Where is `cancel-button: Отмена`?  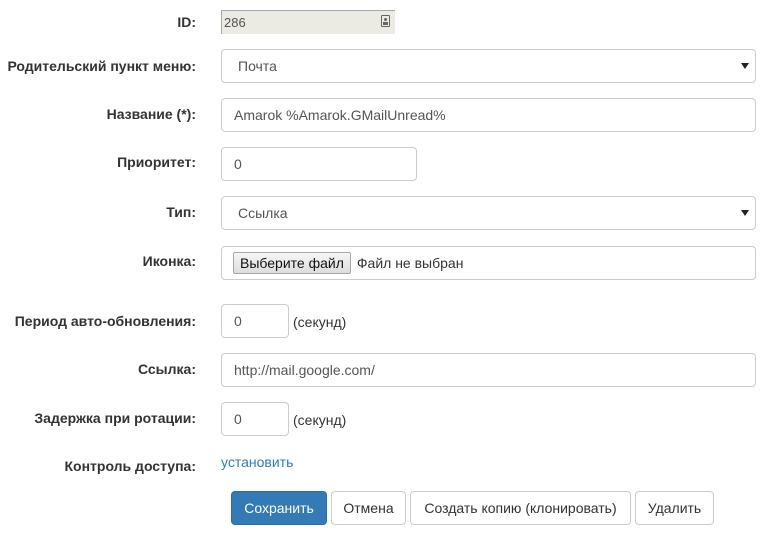 cancel-button: Отмена is located at coordinates (368, 508).